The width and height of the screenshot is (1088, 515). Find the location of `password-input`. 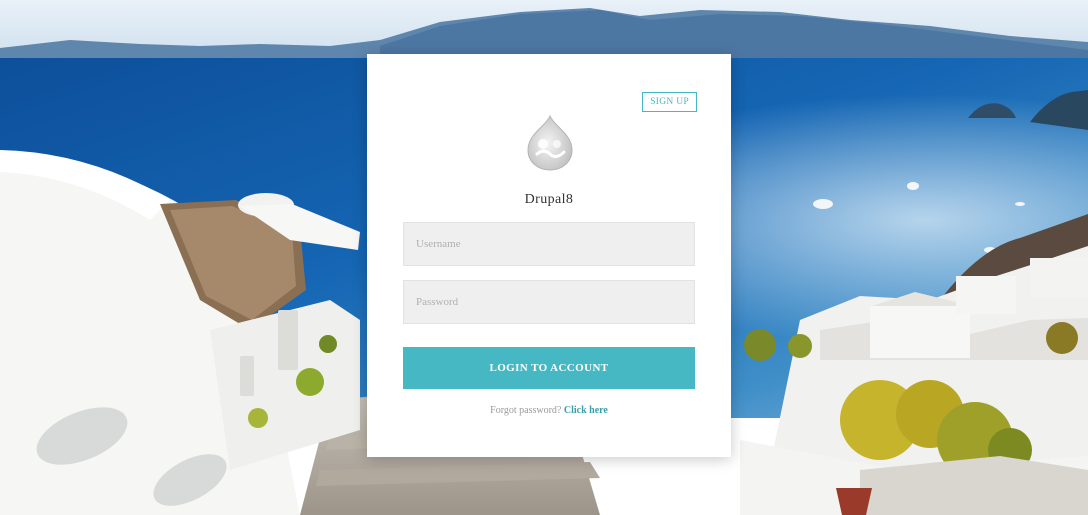

password-input is located at coordinates (549, 302).